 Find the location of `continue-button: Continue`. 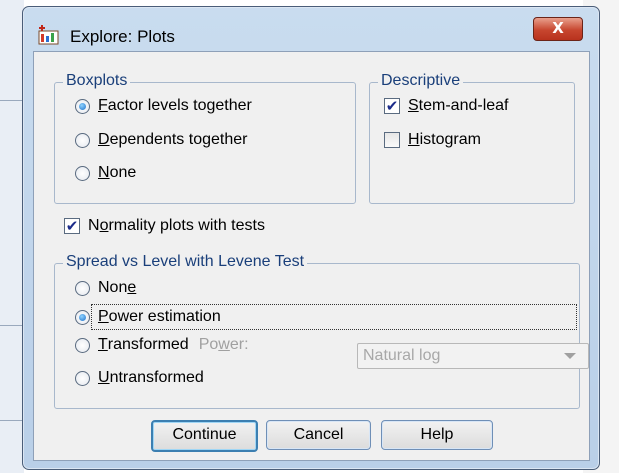

continue-button: Continue is located at coordinates (204, 436).